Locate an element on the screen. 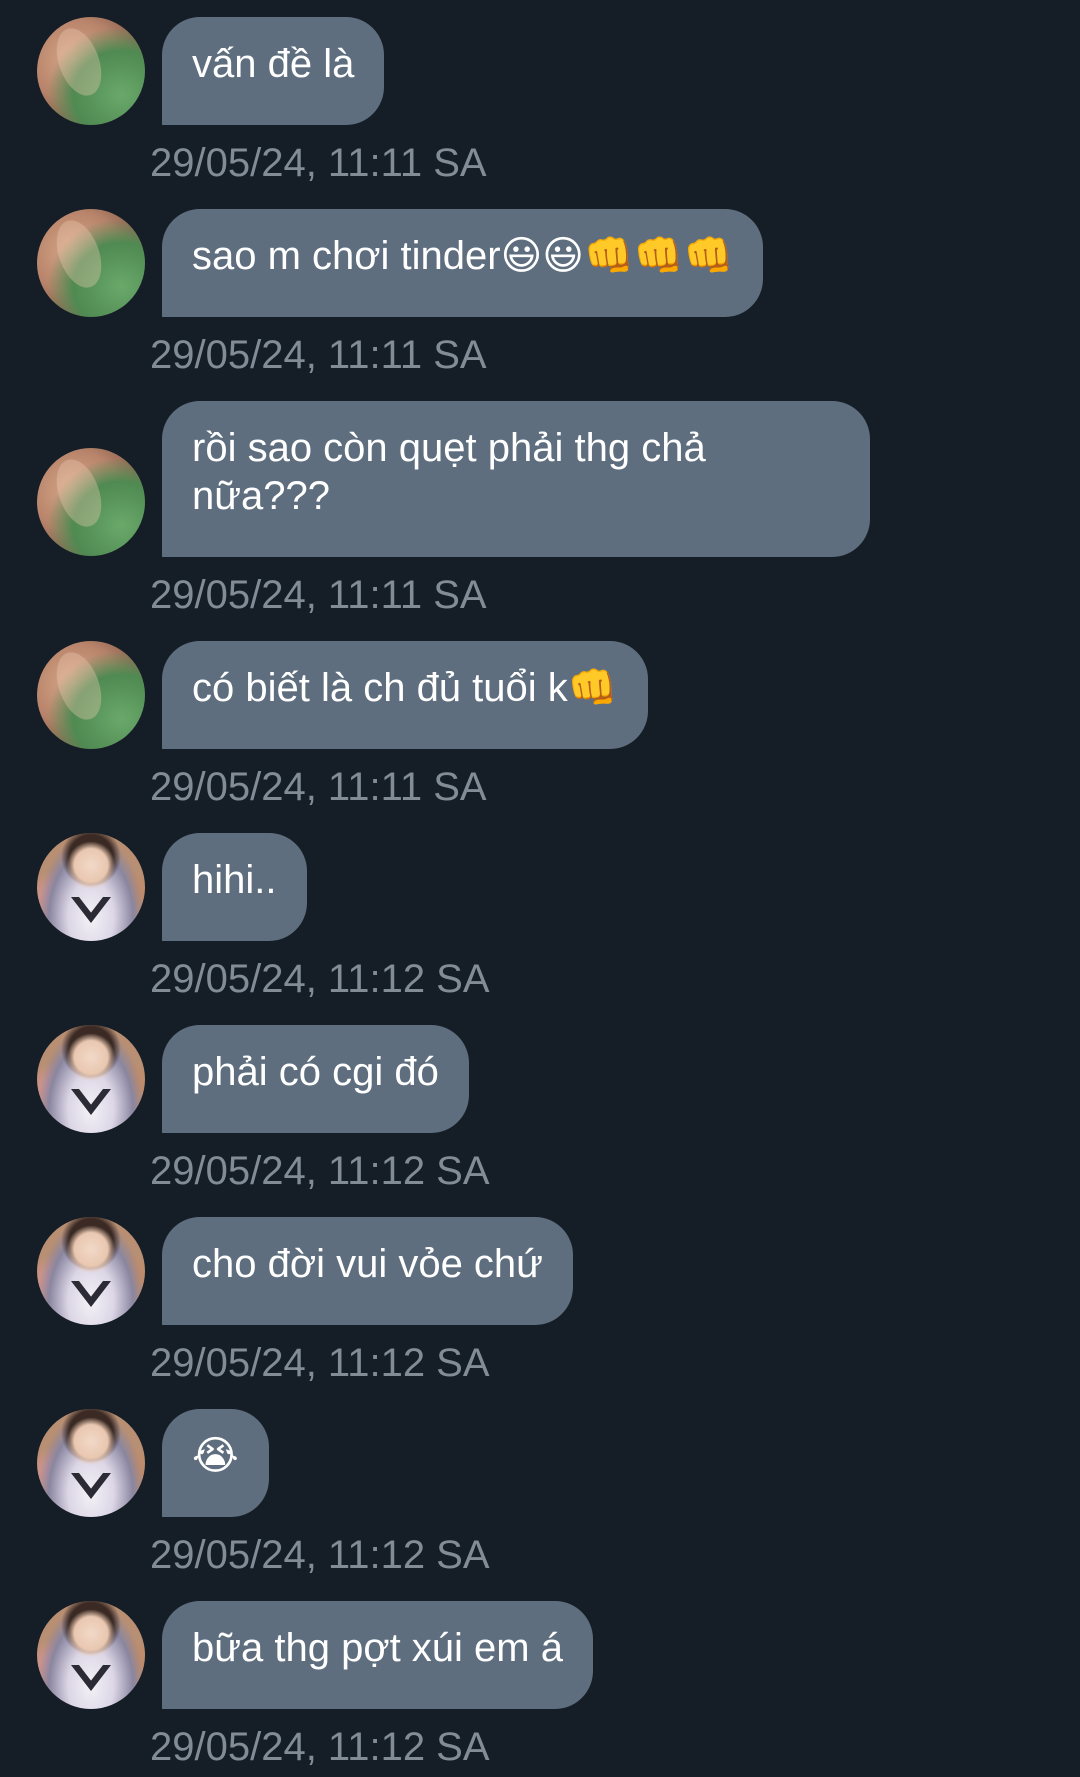  message-bubble: 😭 is located at coordinates (215, 1463).